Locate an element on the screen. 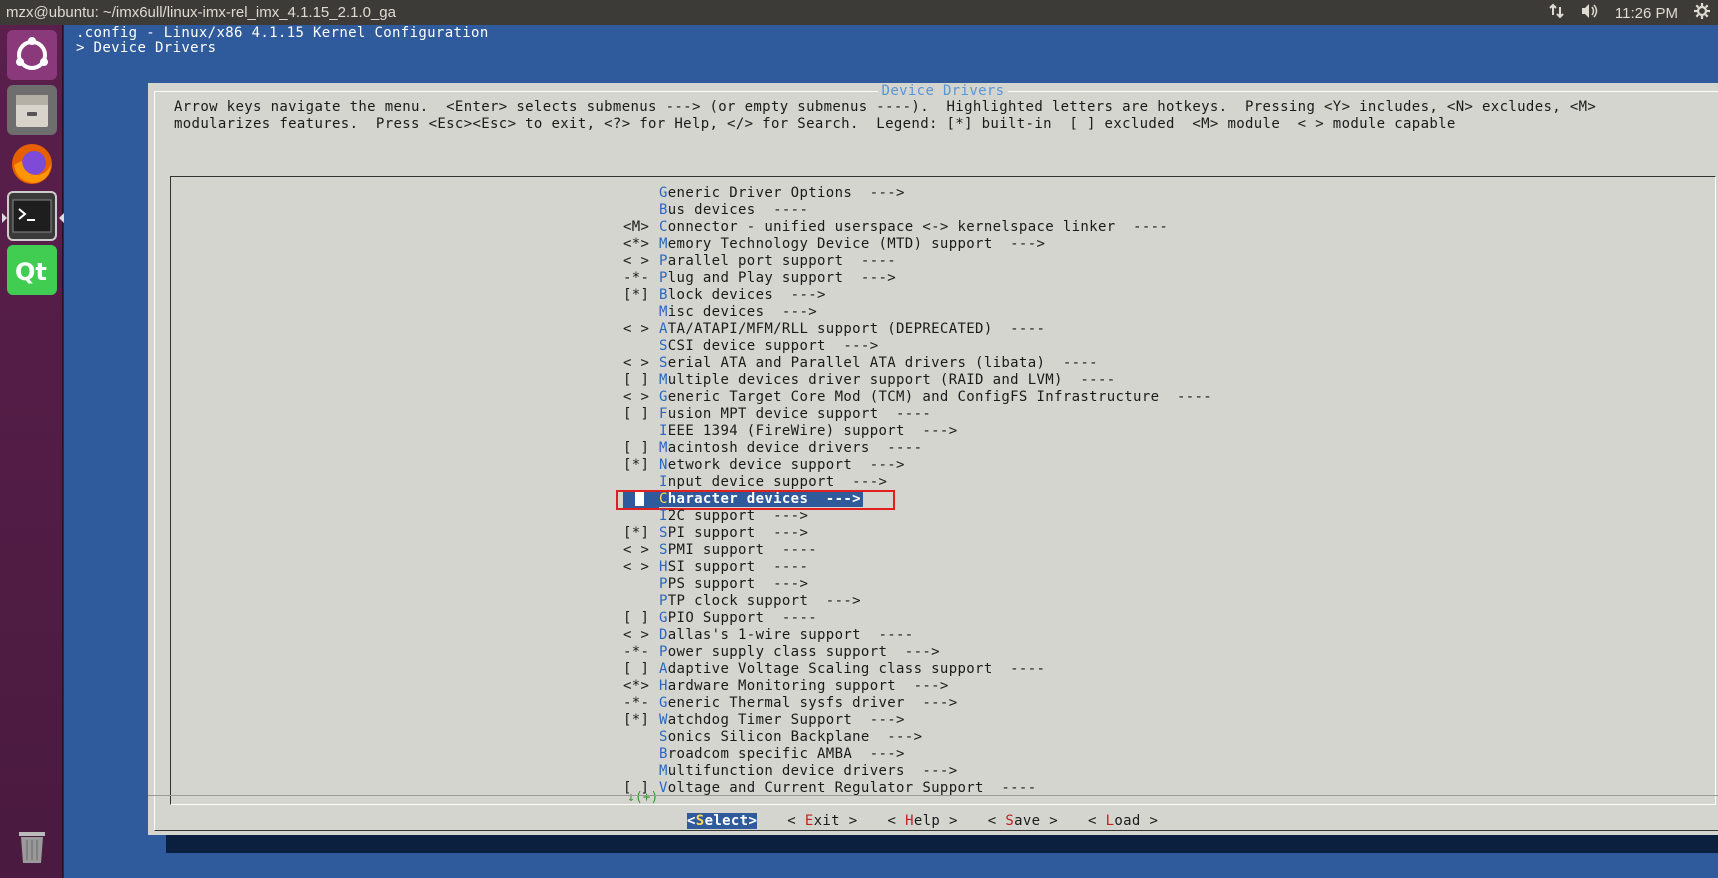 This screenshot has height=878, width=1718. network-icon is located at coordinates (1557, 13).